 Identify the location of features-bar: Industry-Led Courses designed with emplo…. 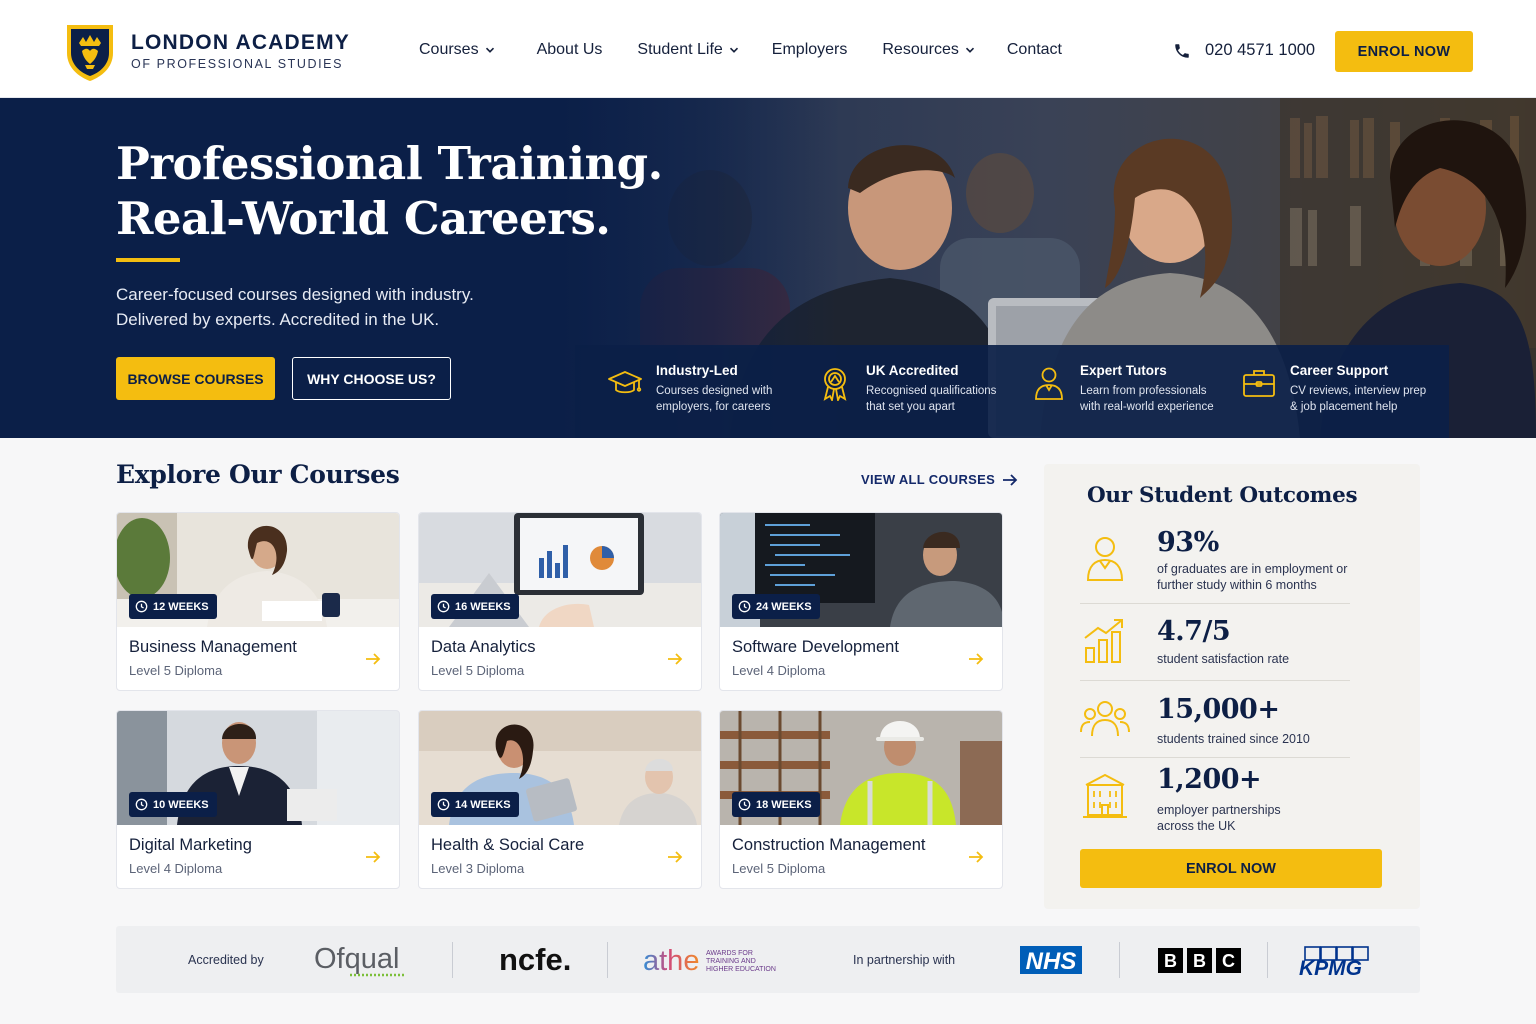
(1012, 391).